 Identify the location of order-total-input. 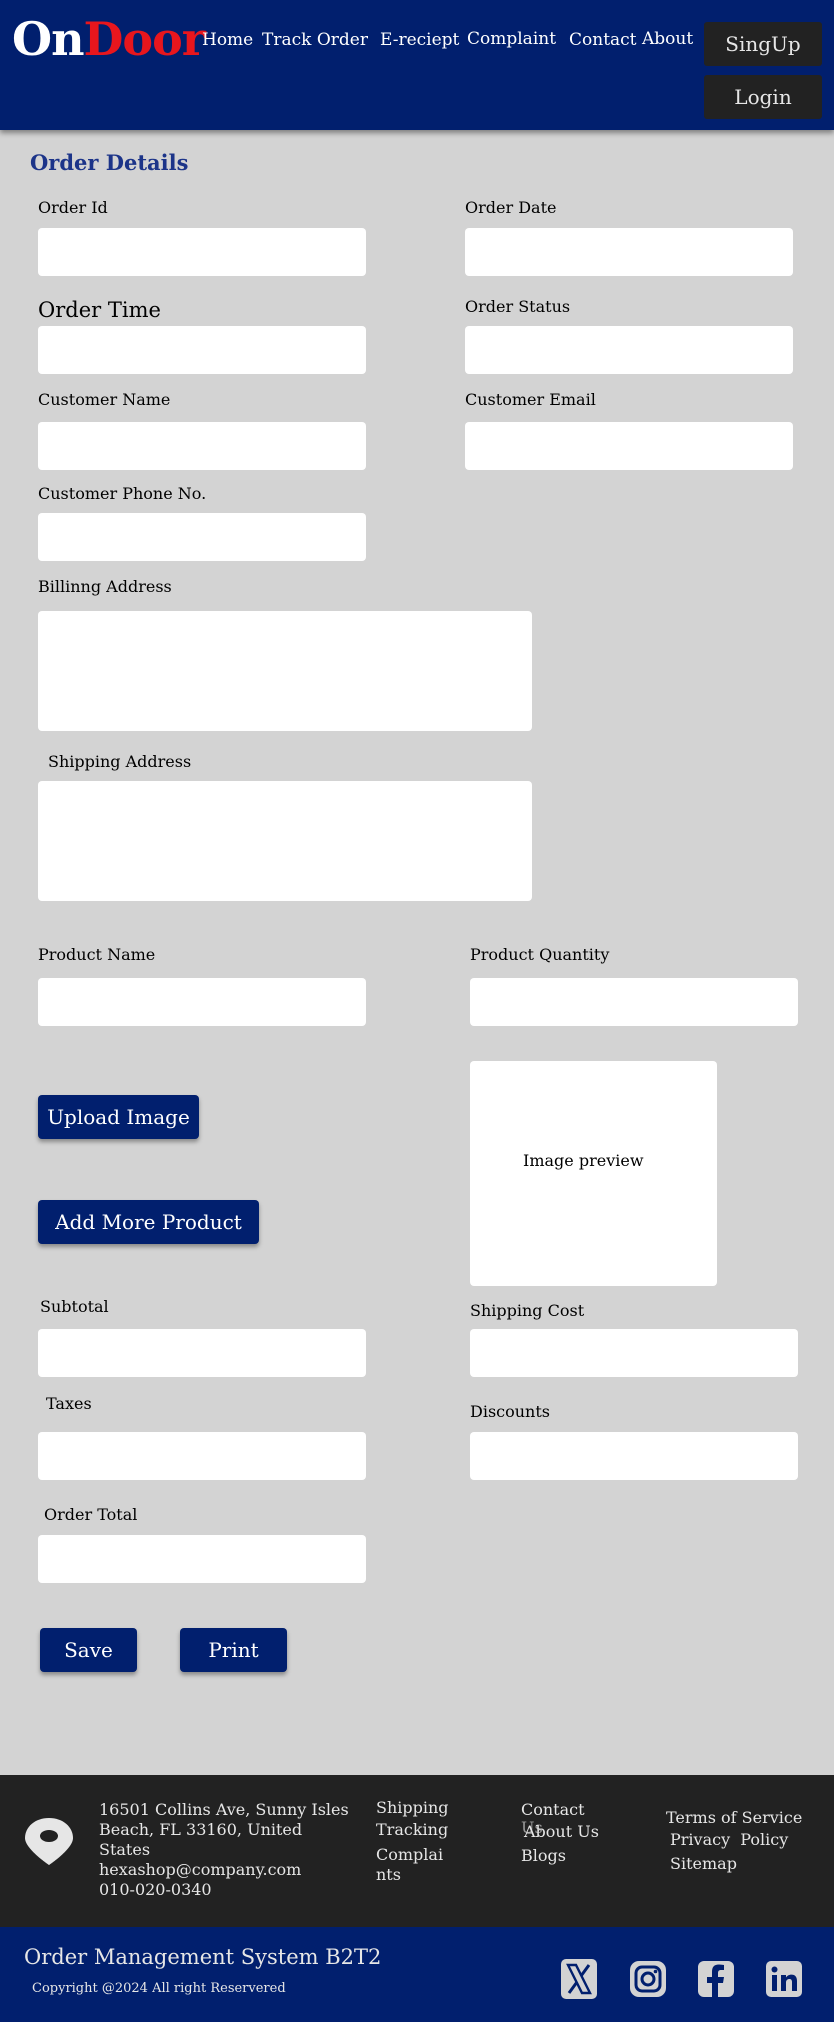
(202, 1559).